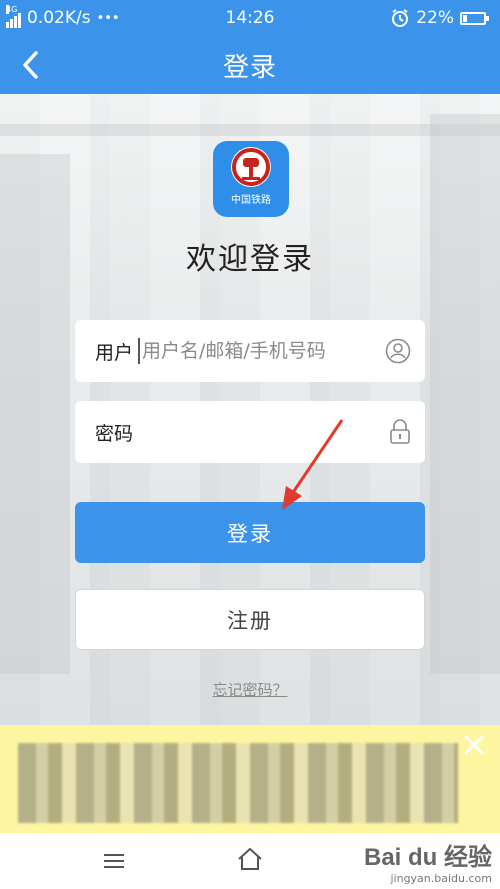 The image size is (500, 889). Describe the element at coordinates (266, 432) in the screenshot. I see `password-input` at that location.